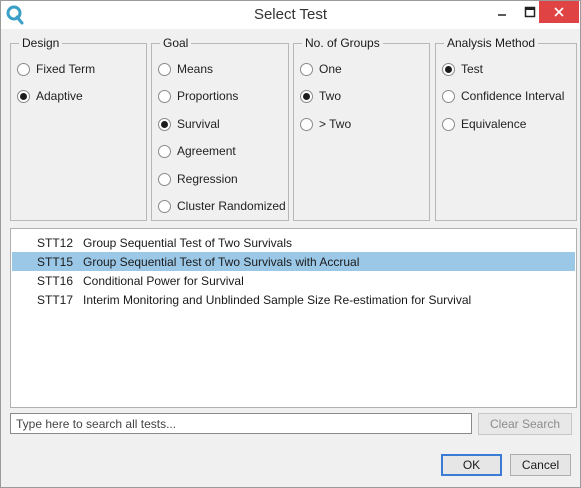 Image resolution: width=581 pixels, height=488 pixels. What do you see at coordinates (472, 69) in the screenshot?
I see `radio-label: Test` at bounding box center [472, 69].